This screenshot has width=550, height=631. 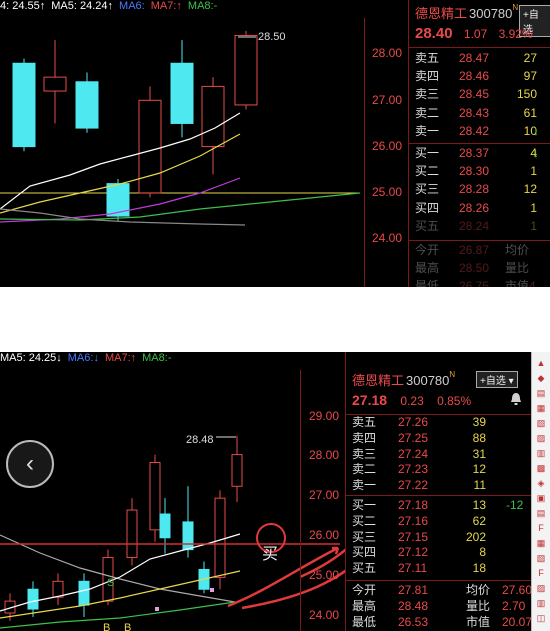 What do you see at coordinates (413, 437) in the screenshot?
I see `ask-price: 27.25` at bounding box center [413, 437].